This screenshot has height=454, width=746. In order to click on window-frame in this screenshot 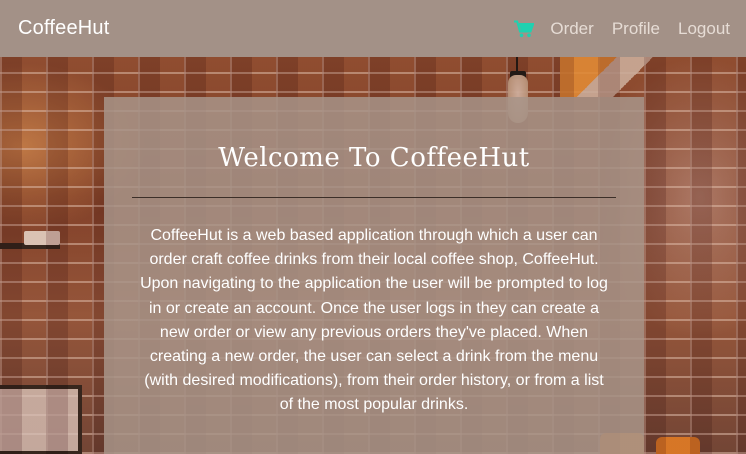, I will do `click(41, 419)`.